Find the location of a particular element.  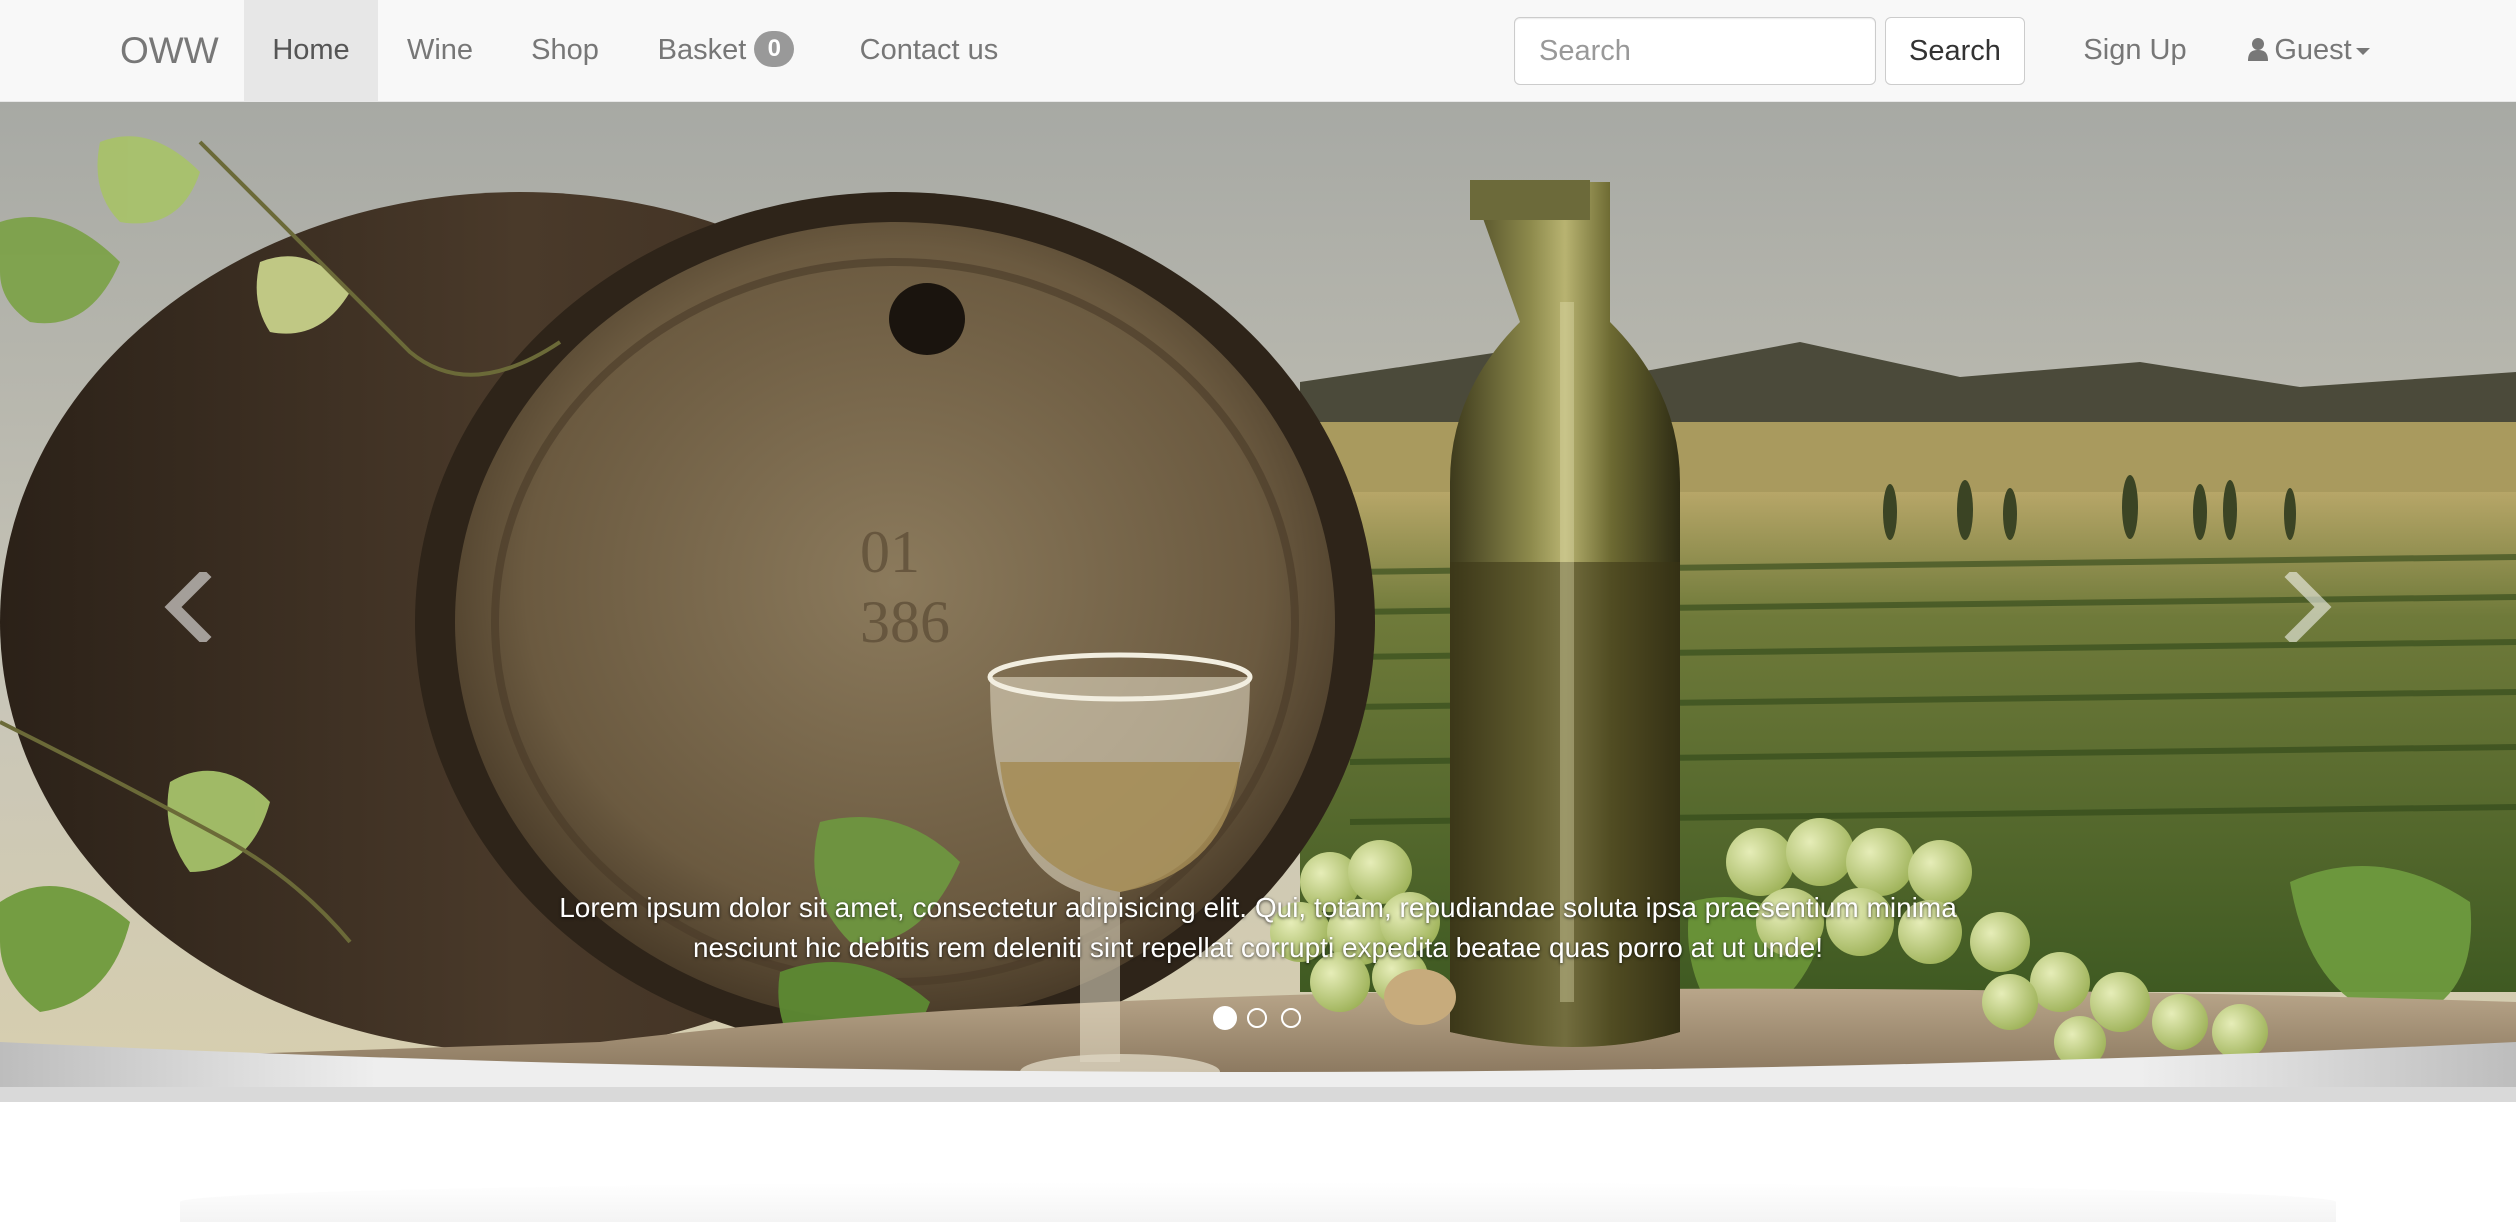

nav-home: Home is located at coordinates (311, 50).